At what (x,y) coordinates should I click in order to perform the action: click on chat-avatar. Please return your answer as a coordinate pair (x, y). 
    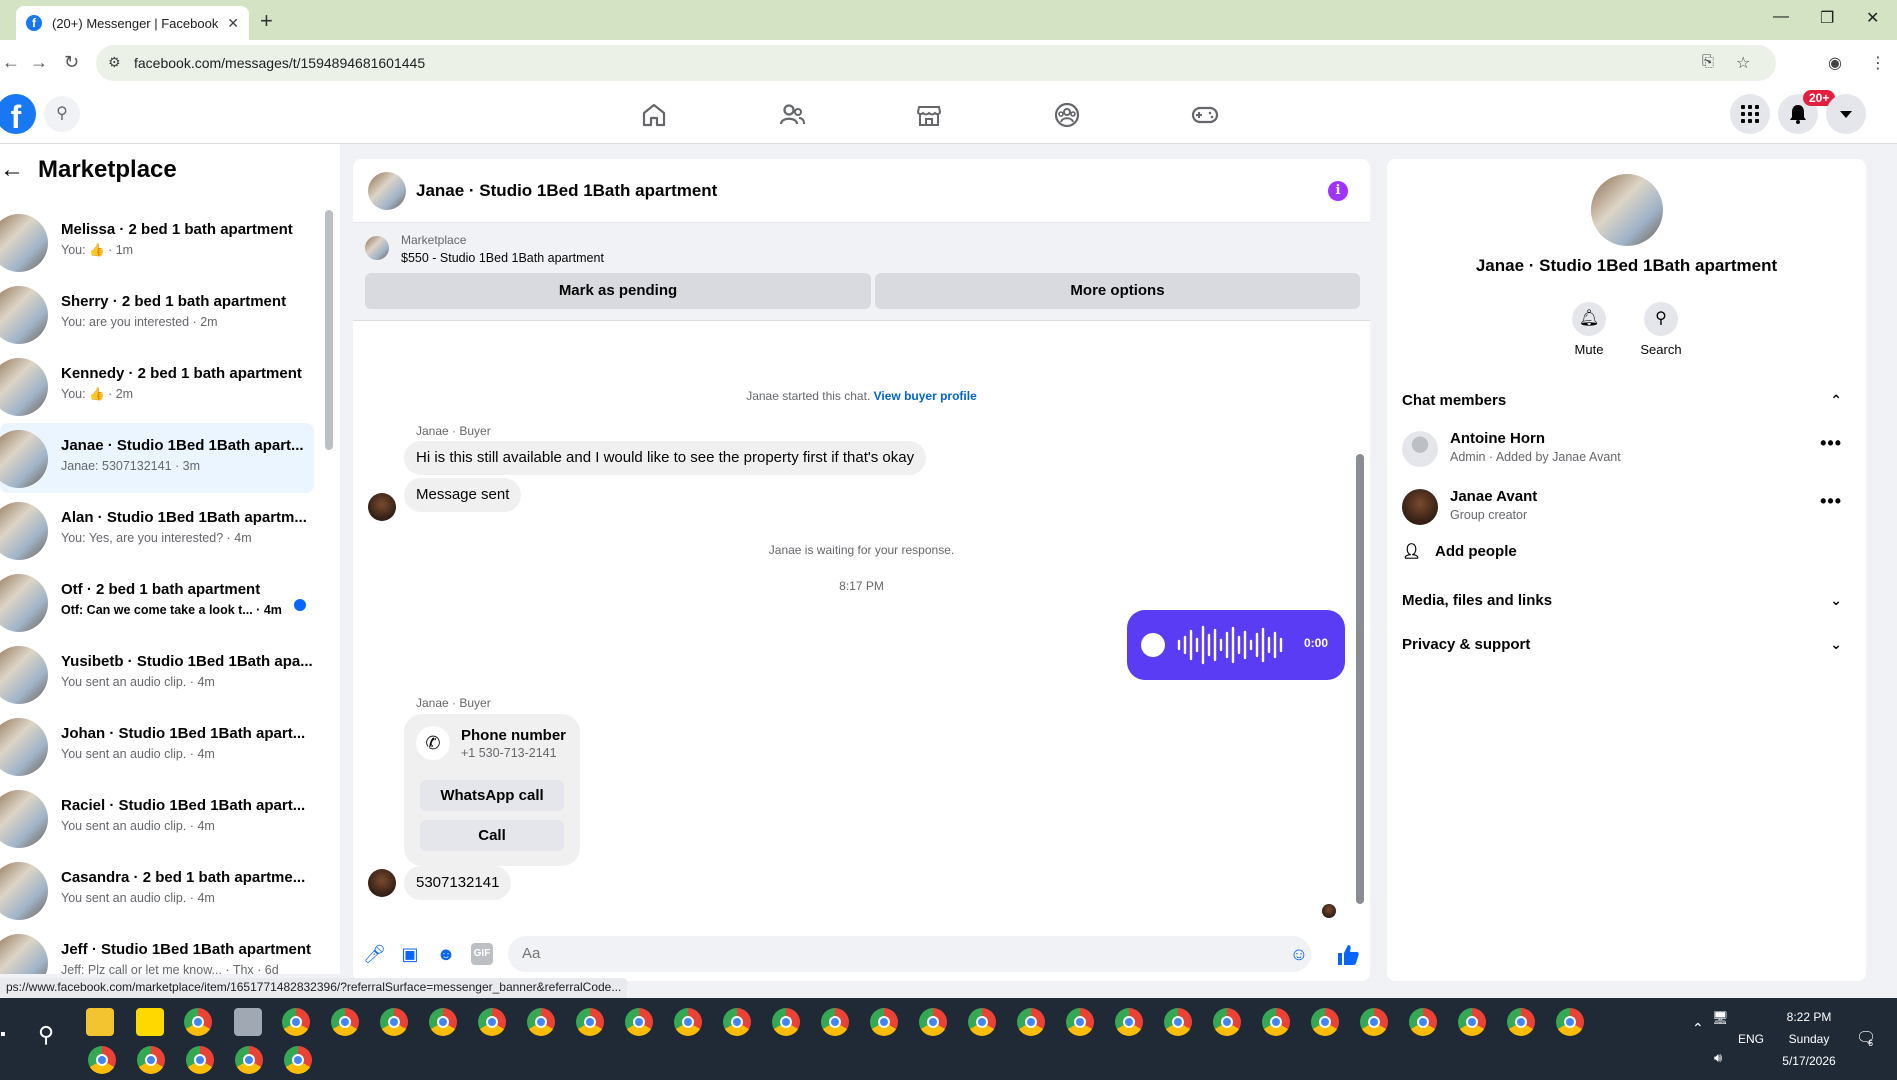
    Looking at the image, I should click on (387, 191).